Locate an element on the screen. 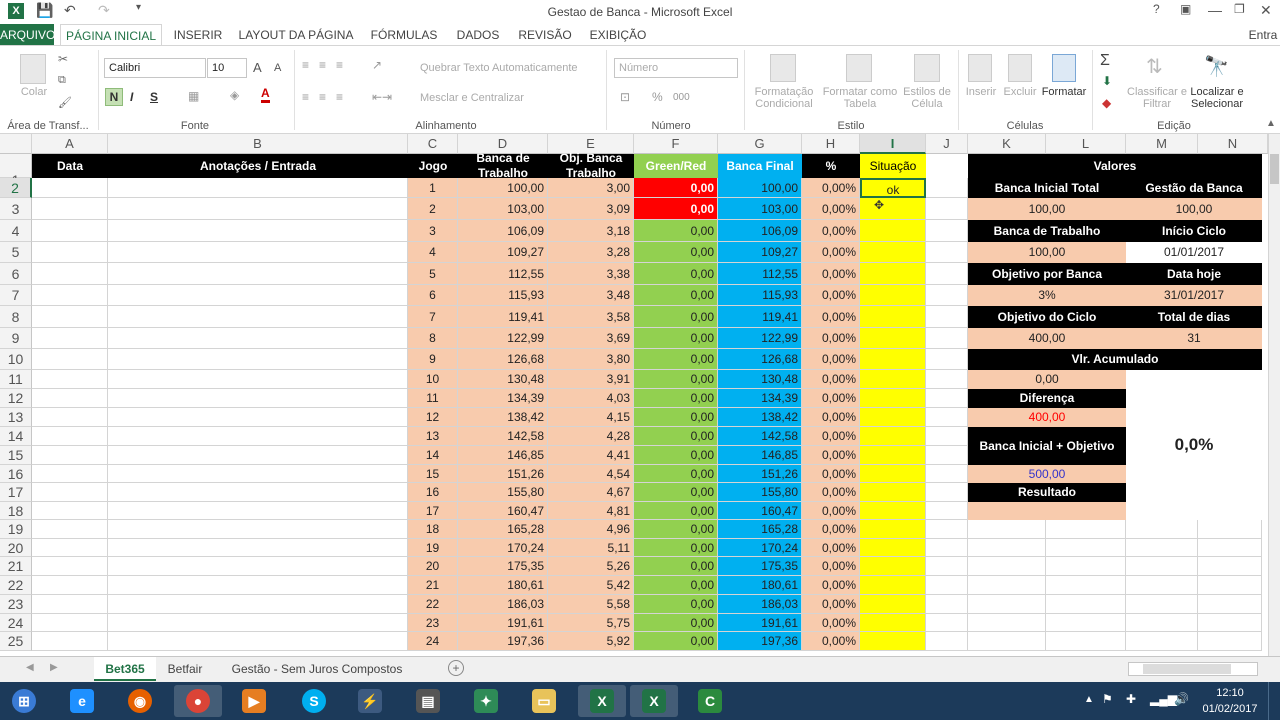  cell-banca-final: 170,24 is located at coordinates (760, 548).